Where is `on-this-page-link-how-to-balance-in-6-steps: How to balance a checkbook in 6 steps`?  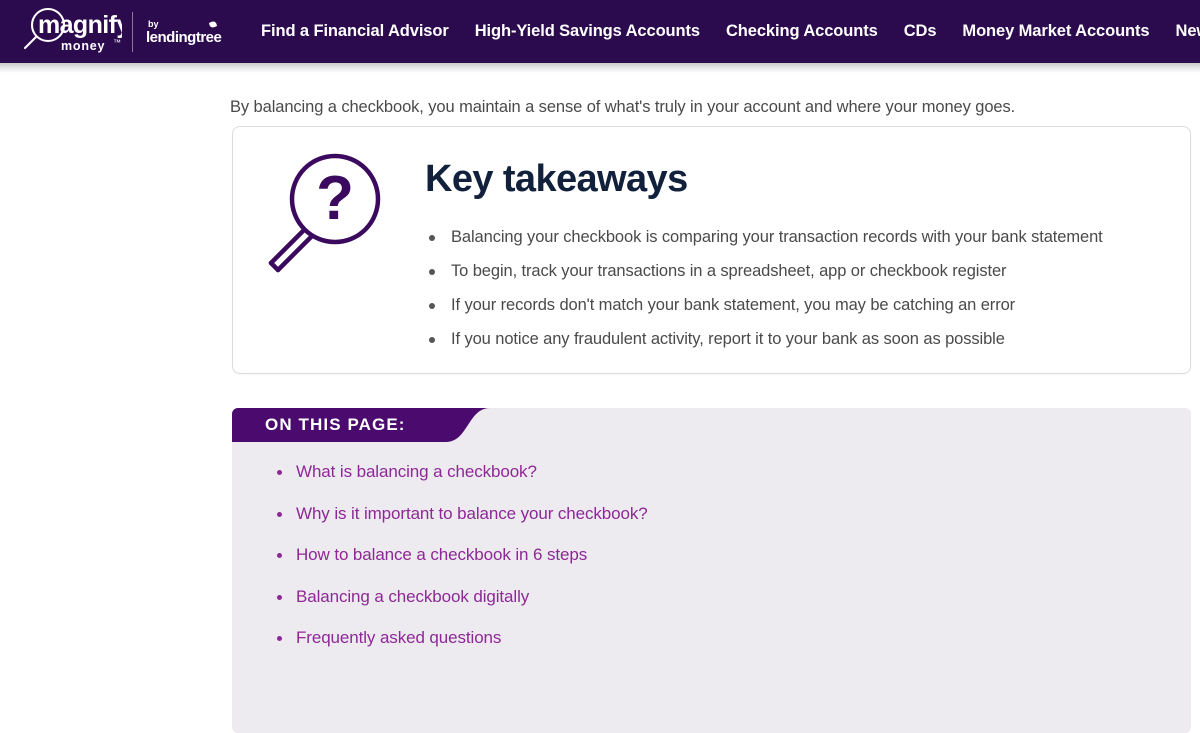
on-this-page-link-how-to-balance-in-6-steps: How to balance a checkbook in 6 steps is located at coordinates (441, 554).